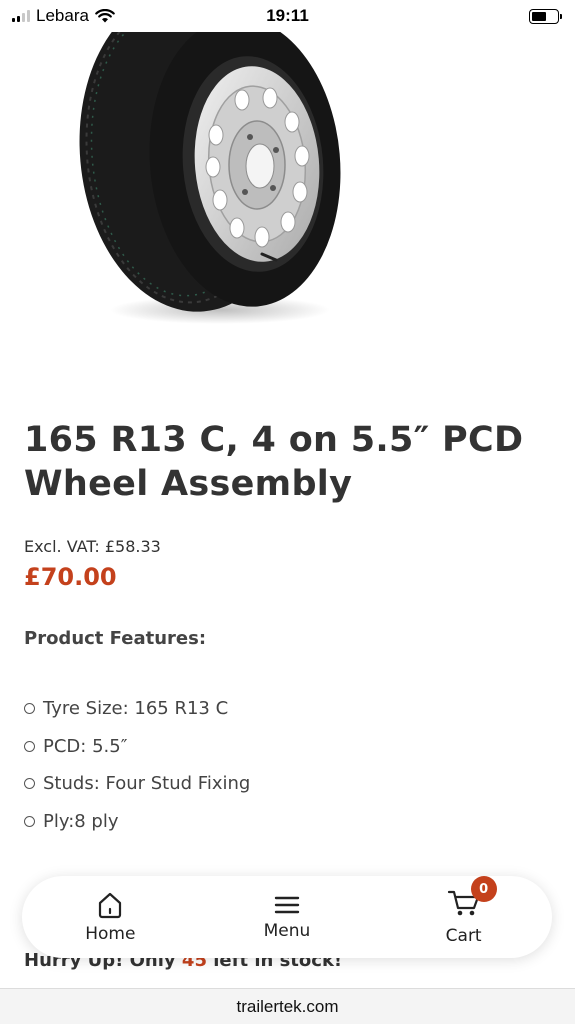  Describe the element at coordinates (287, 931) in the screenshot. I see `nav-menu-label: Menu` at that location.